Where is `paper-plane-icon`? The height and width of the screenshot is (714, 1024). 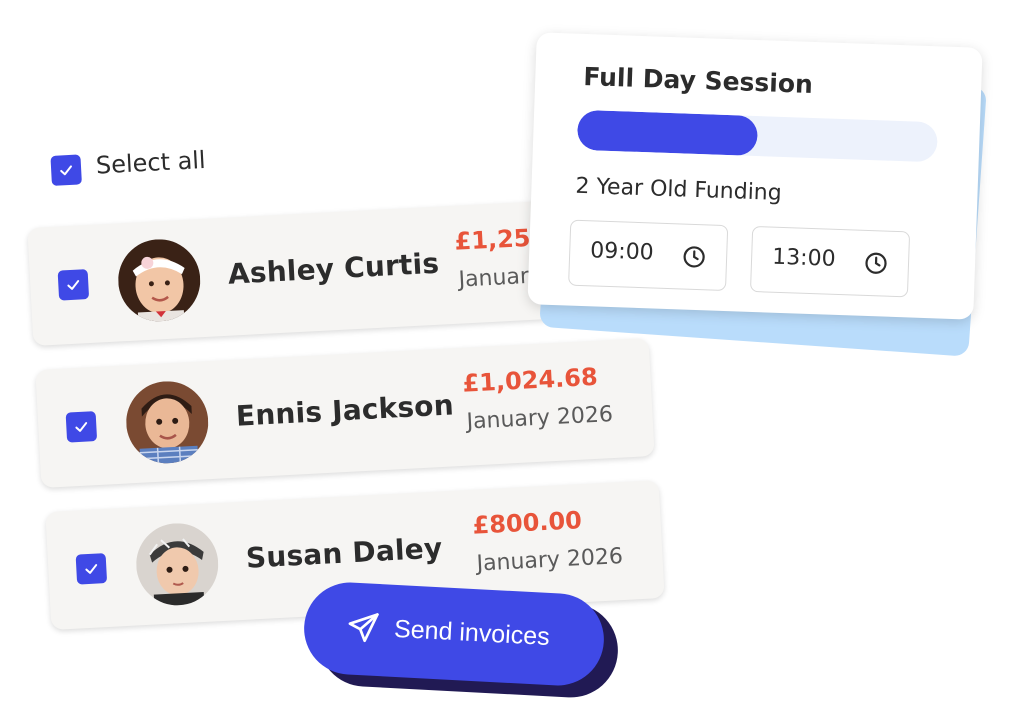
paper-plane-icon is located at coordinates (363, 628).